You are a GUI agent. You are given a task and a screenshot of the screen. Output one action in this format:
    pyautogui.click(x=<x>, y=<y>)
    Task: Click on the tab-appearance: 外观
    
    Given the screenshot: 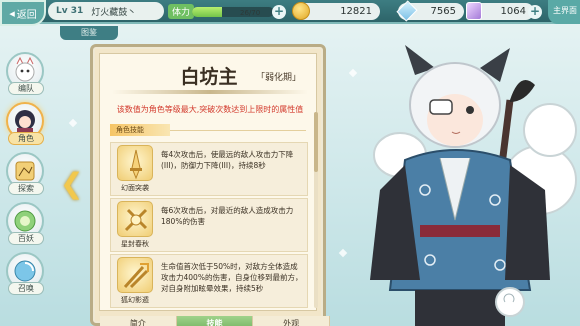 What is the action you would take?
    pyautogui.click(x=292, y=321)
    